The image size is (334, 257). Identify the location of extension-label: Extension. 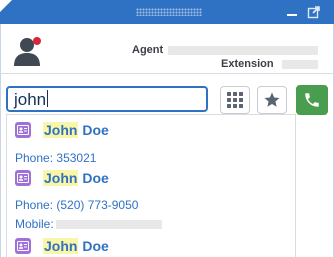
(247, 64).